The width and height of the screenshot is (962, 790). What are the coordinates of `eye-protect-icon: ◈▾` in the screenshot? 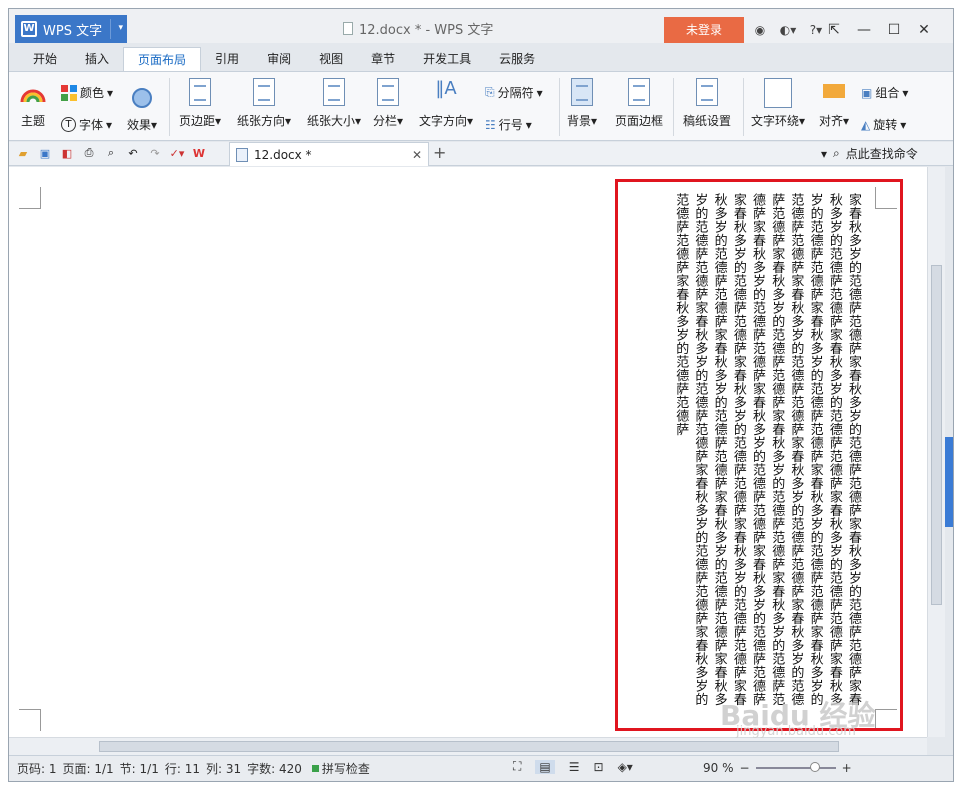 It's located at (625, 767).